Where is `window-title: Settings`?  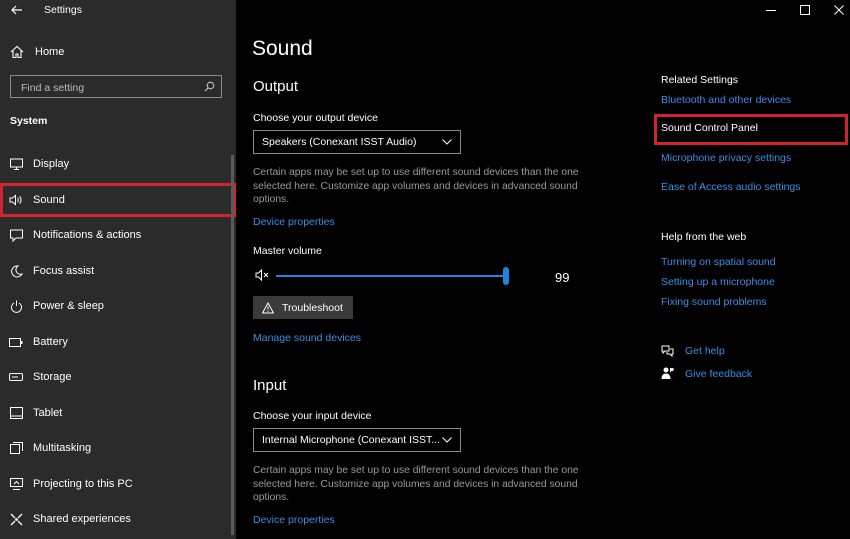 window-title: Settings is located at coordinates (63, 10).